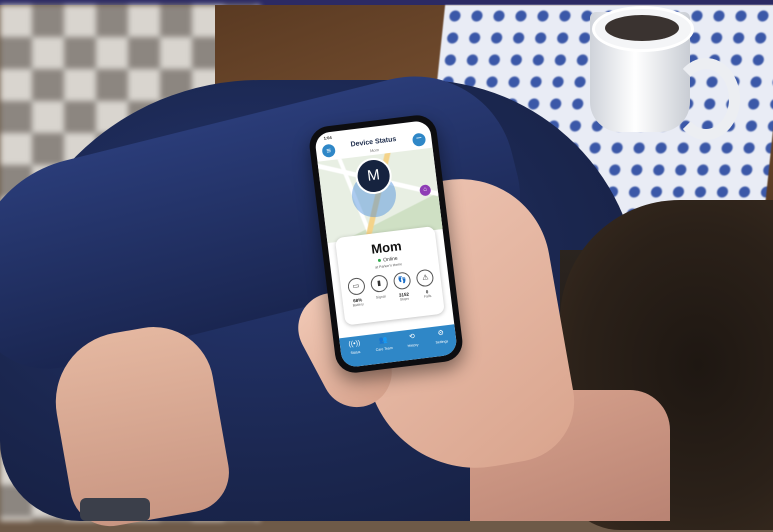  Describe the element at coordinates (425, 278) in the screenshot. I see `falls-icon: ⚠` at that location.